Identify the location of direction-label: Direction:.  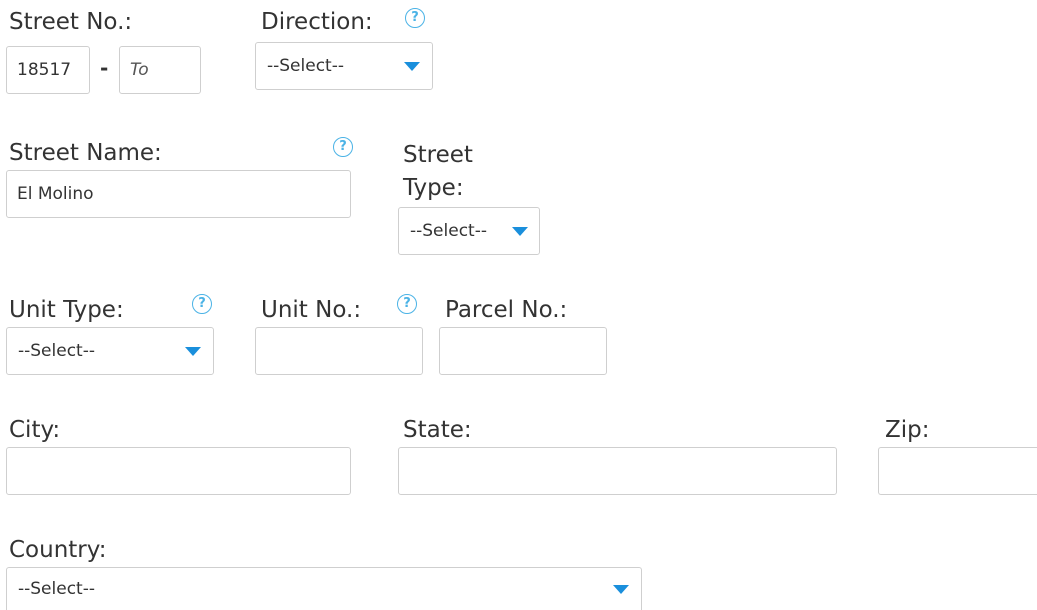
(317, 22).